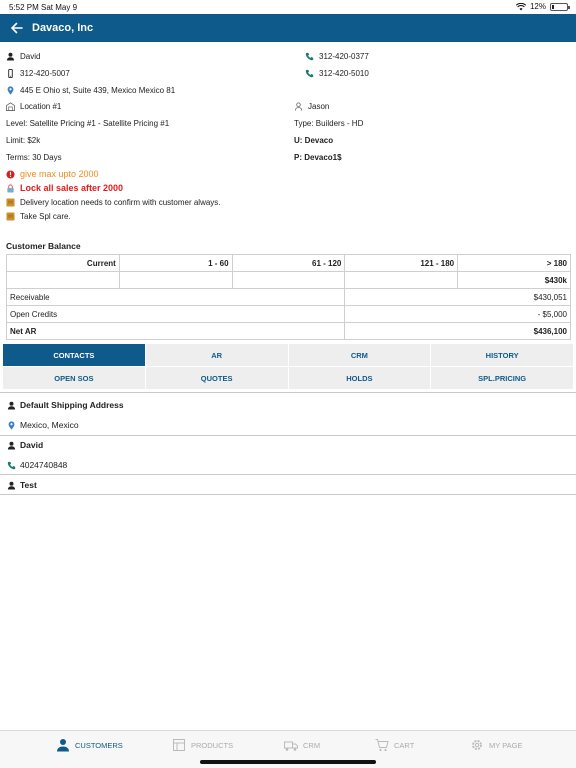 This screenshot has width=576, height=768. Describe the element at coordinates (302, 745) in the screenshot. I see `nav-crm: CRM` at that location.